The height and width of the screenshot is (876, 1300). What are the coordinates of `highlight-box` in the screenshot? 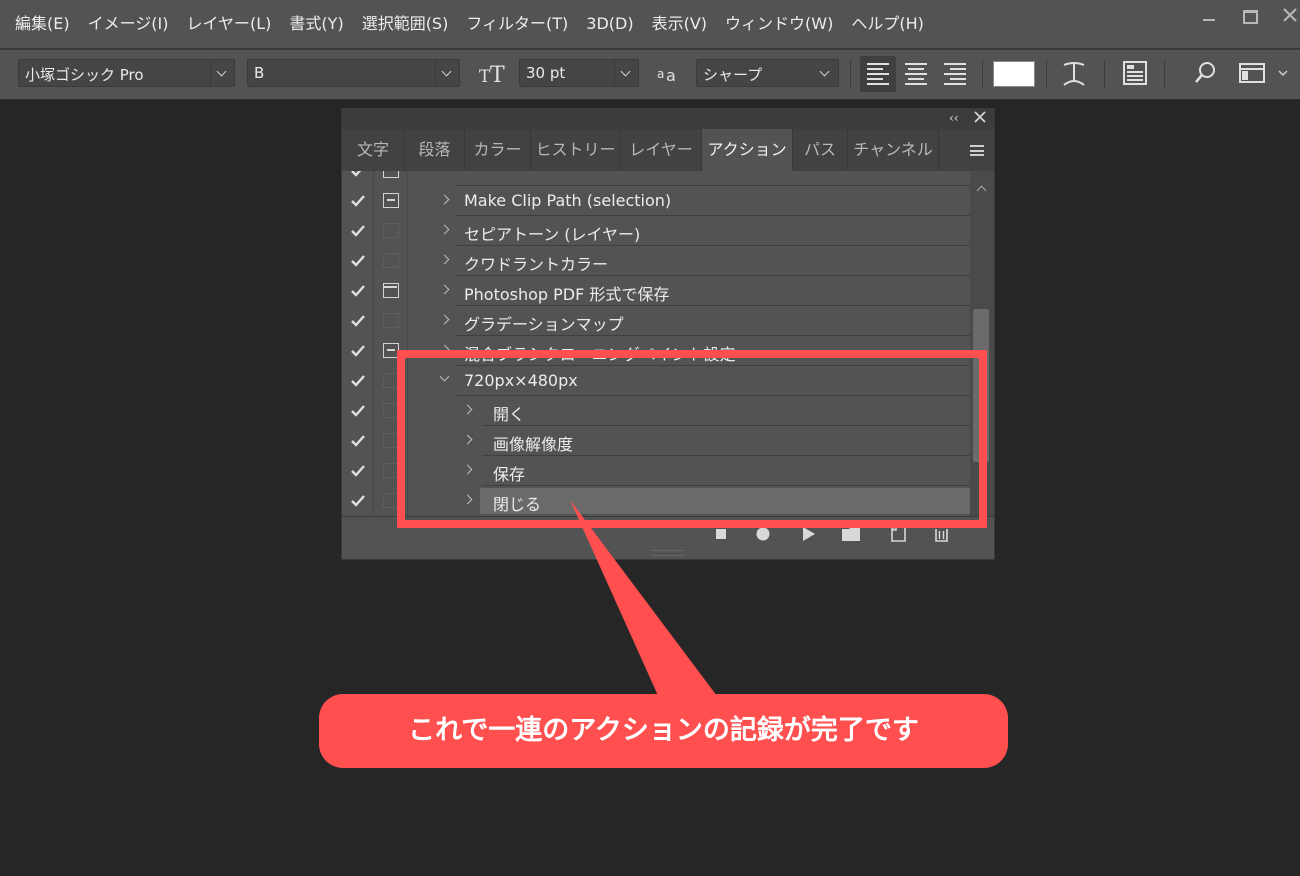 It's located at (692, 439).